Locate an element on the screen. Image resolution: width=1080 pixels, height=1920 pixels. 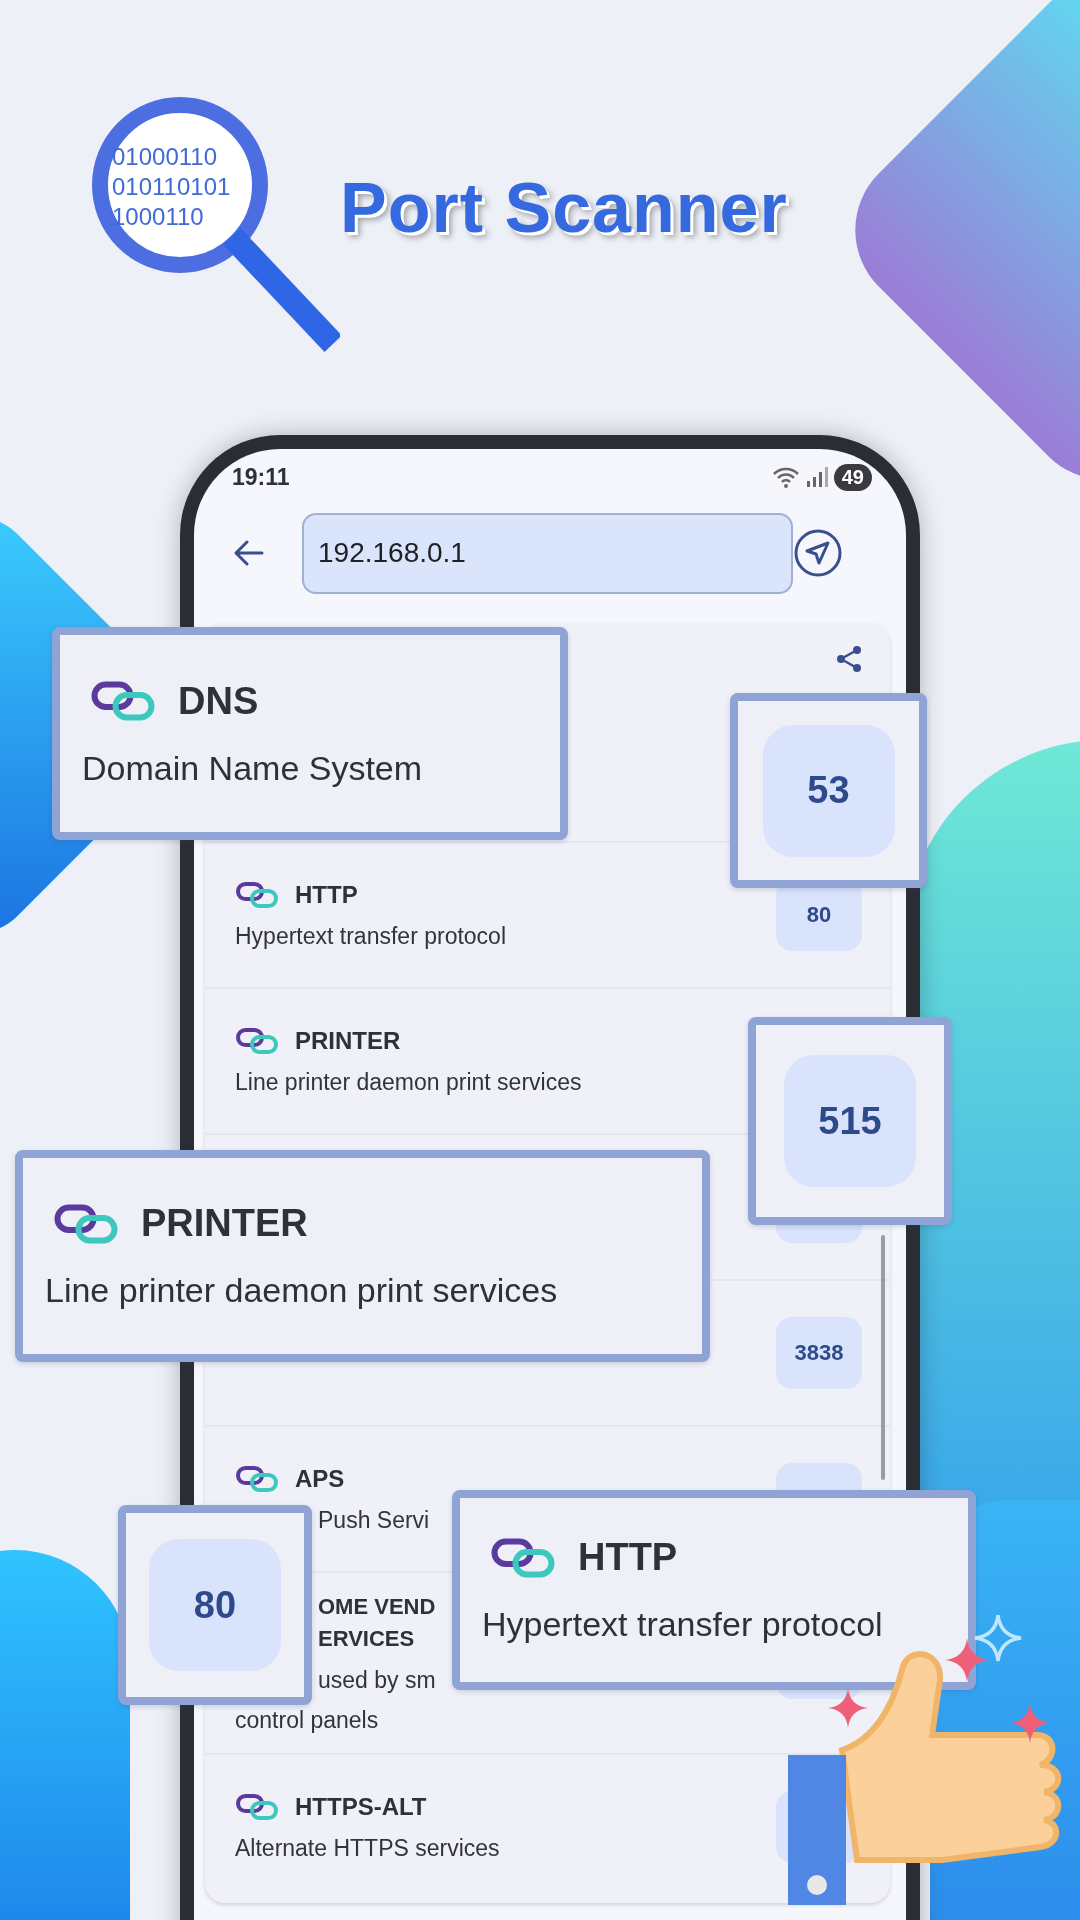
app-title: Port Scanner is located at coordinates (564, 208).